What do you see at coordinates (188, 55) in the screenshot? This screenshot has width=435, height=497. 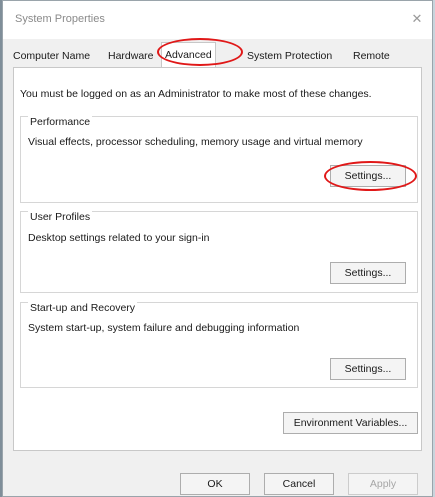 I see `tab-advanced: Advanced` at bounding box center [188, 55].